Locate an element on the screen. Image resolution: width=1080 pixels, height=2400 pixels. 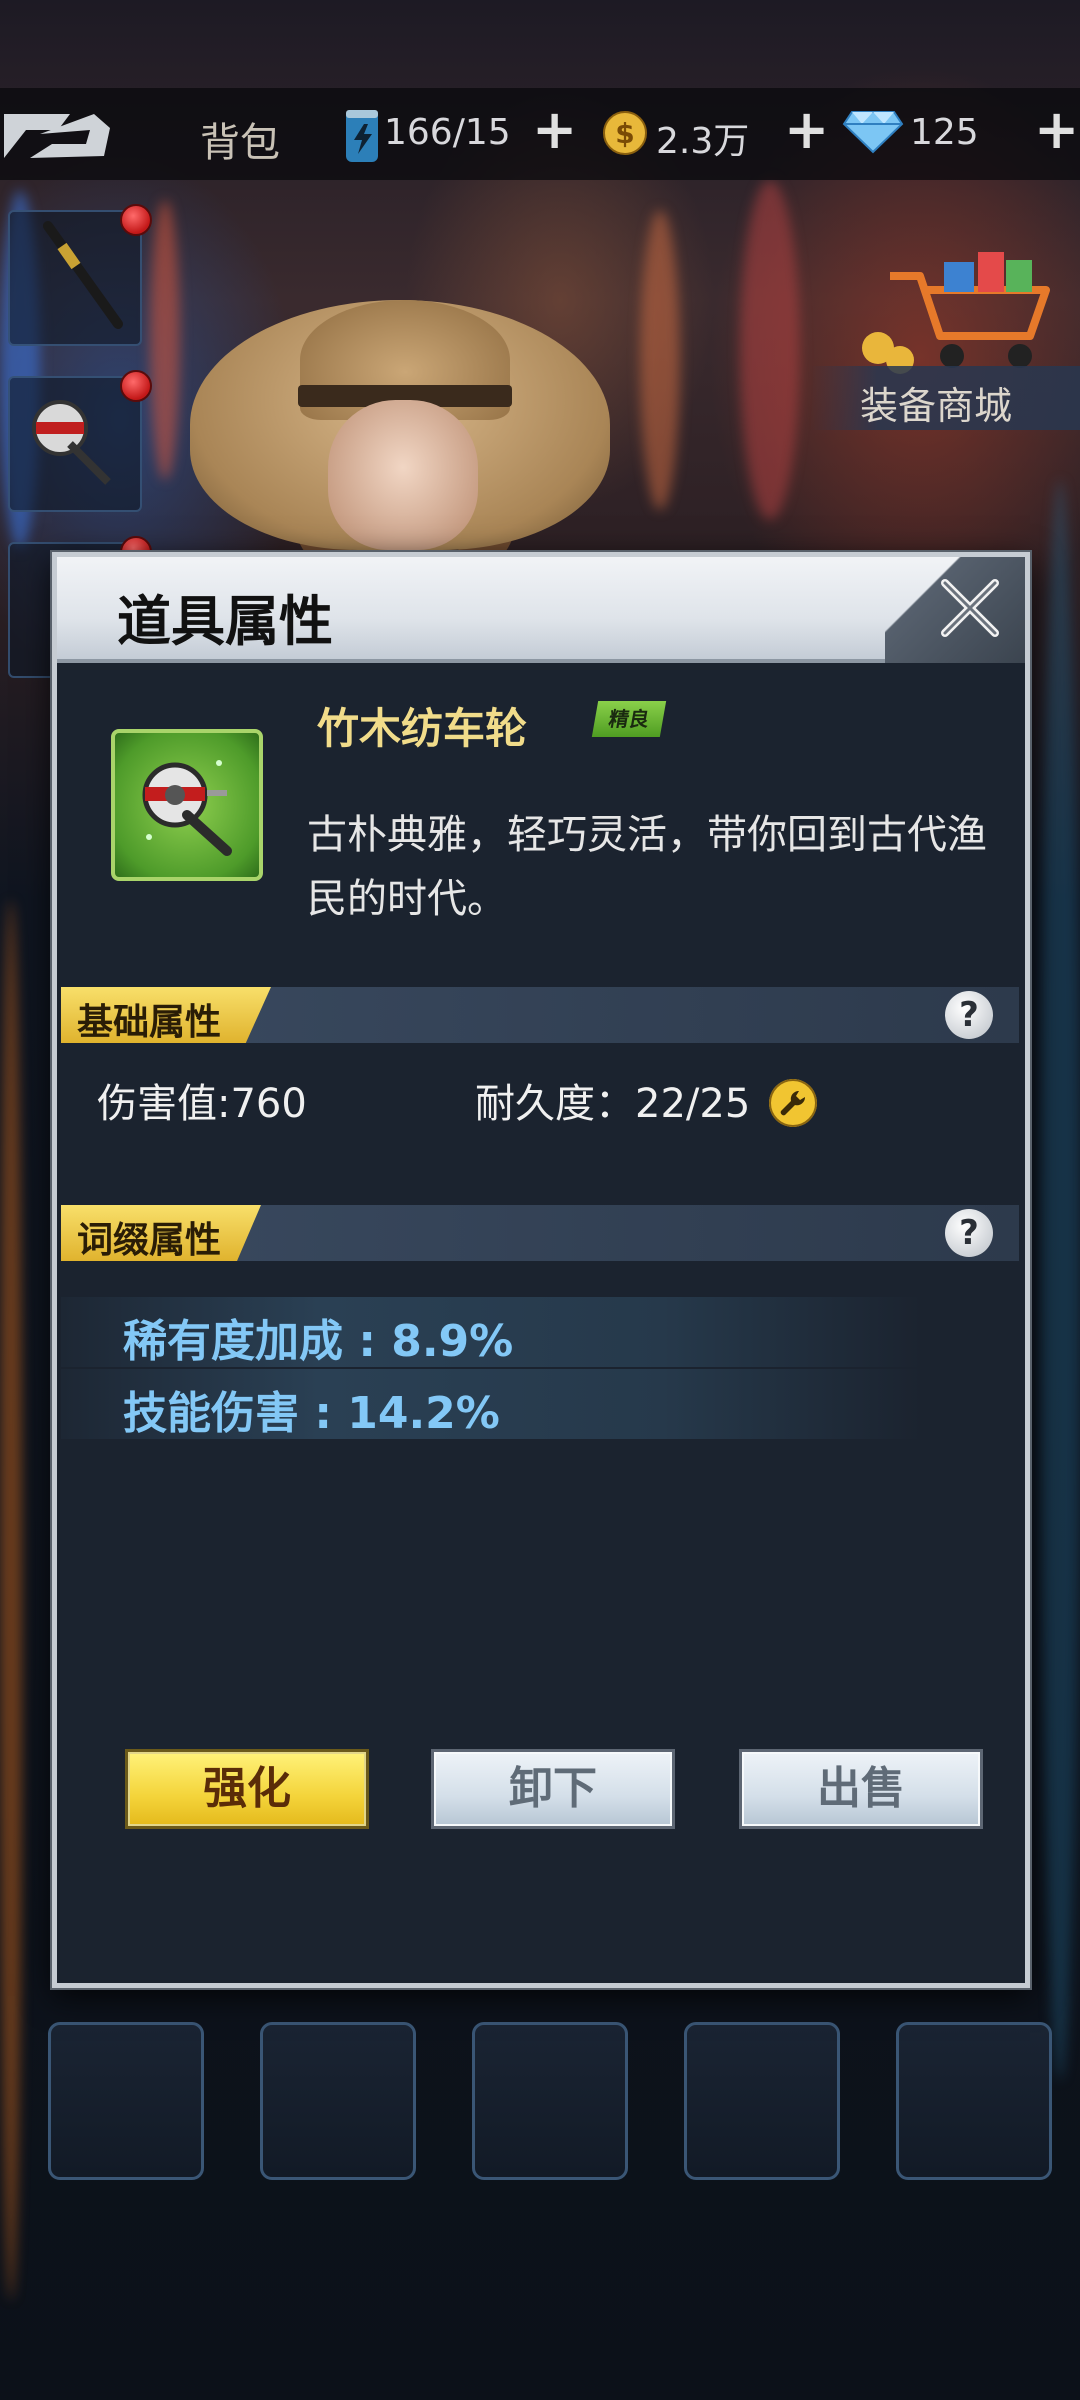
add-energy-button: + is located at coordinates (554, 129).